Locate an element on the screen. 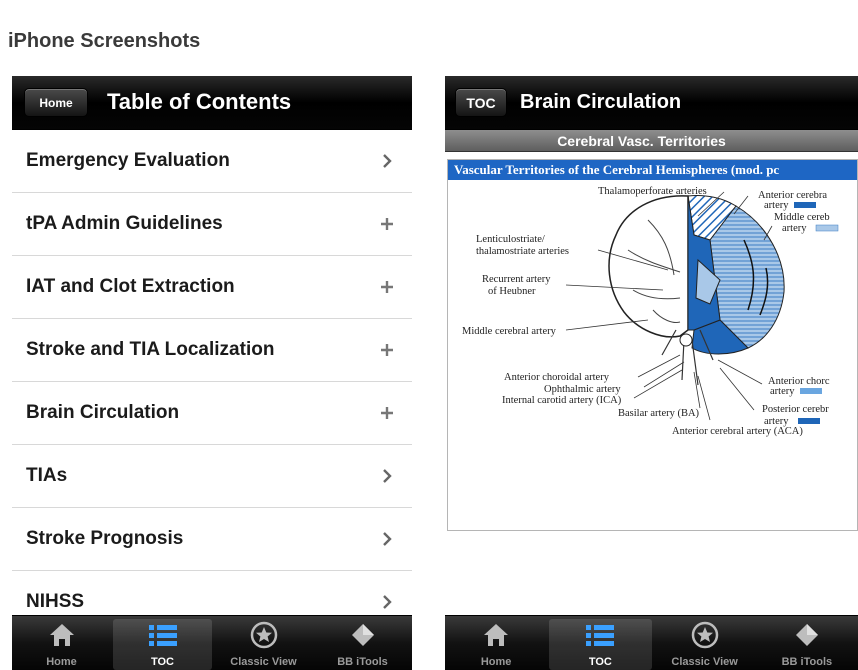 Image resolution: width=858 pixels, height=670 pixels. label-thalamoperforate: Thalamoperforate arteries is located at coordinates (652, 191).